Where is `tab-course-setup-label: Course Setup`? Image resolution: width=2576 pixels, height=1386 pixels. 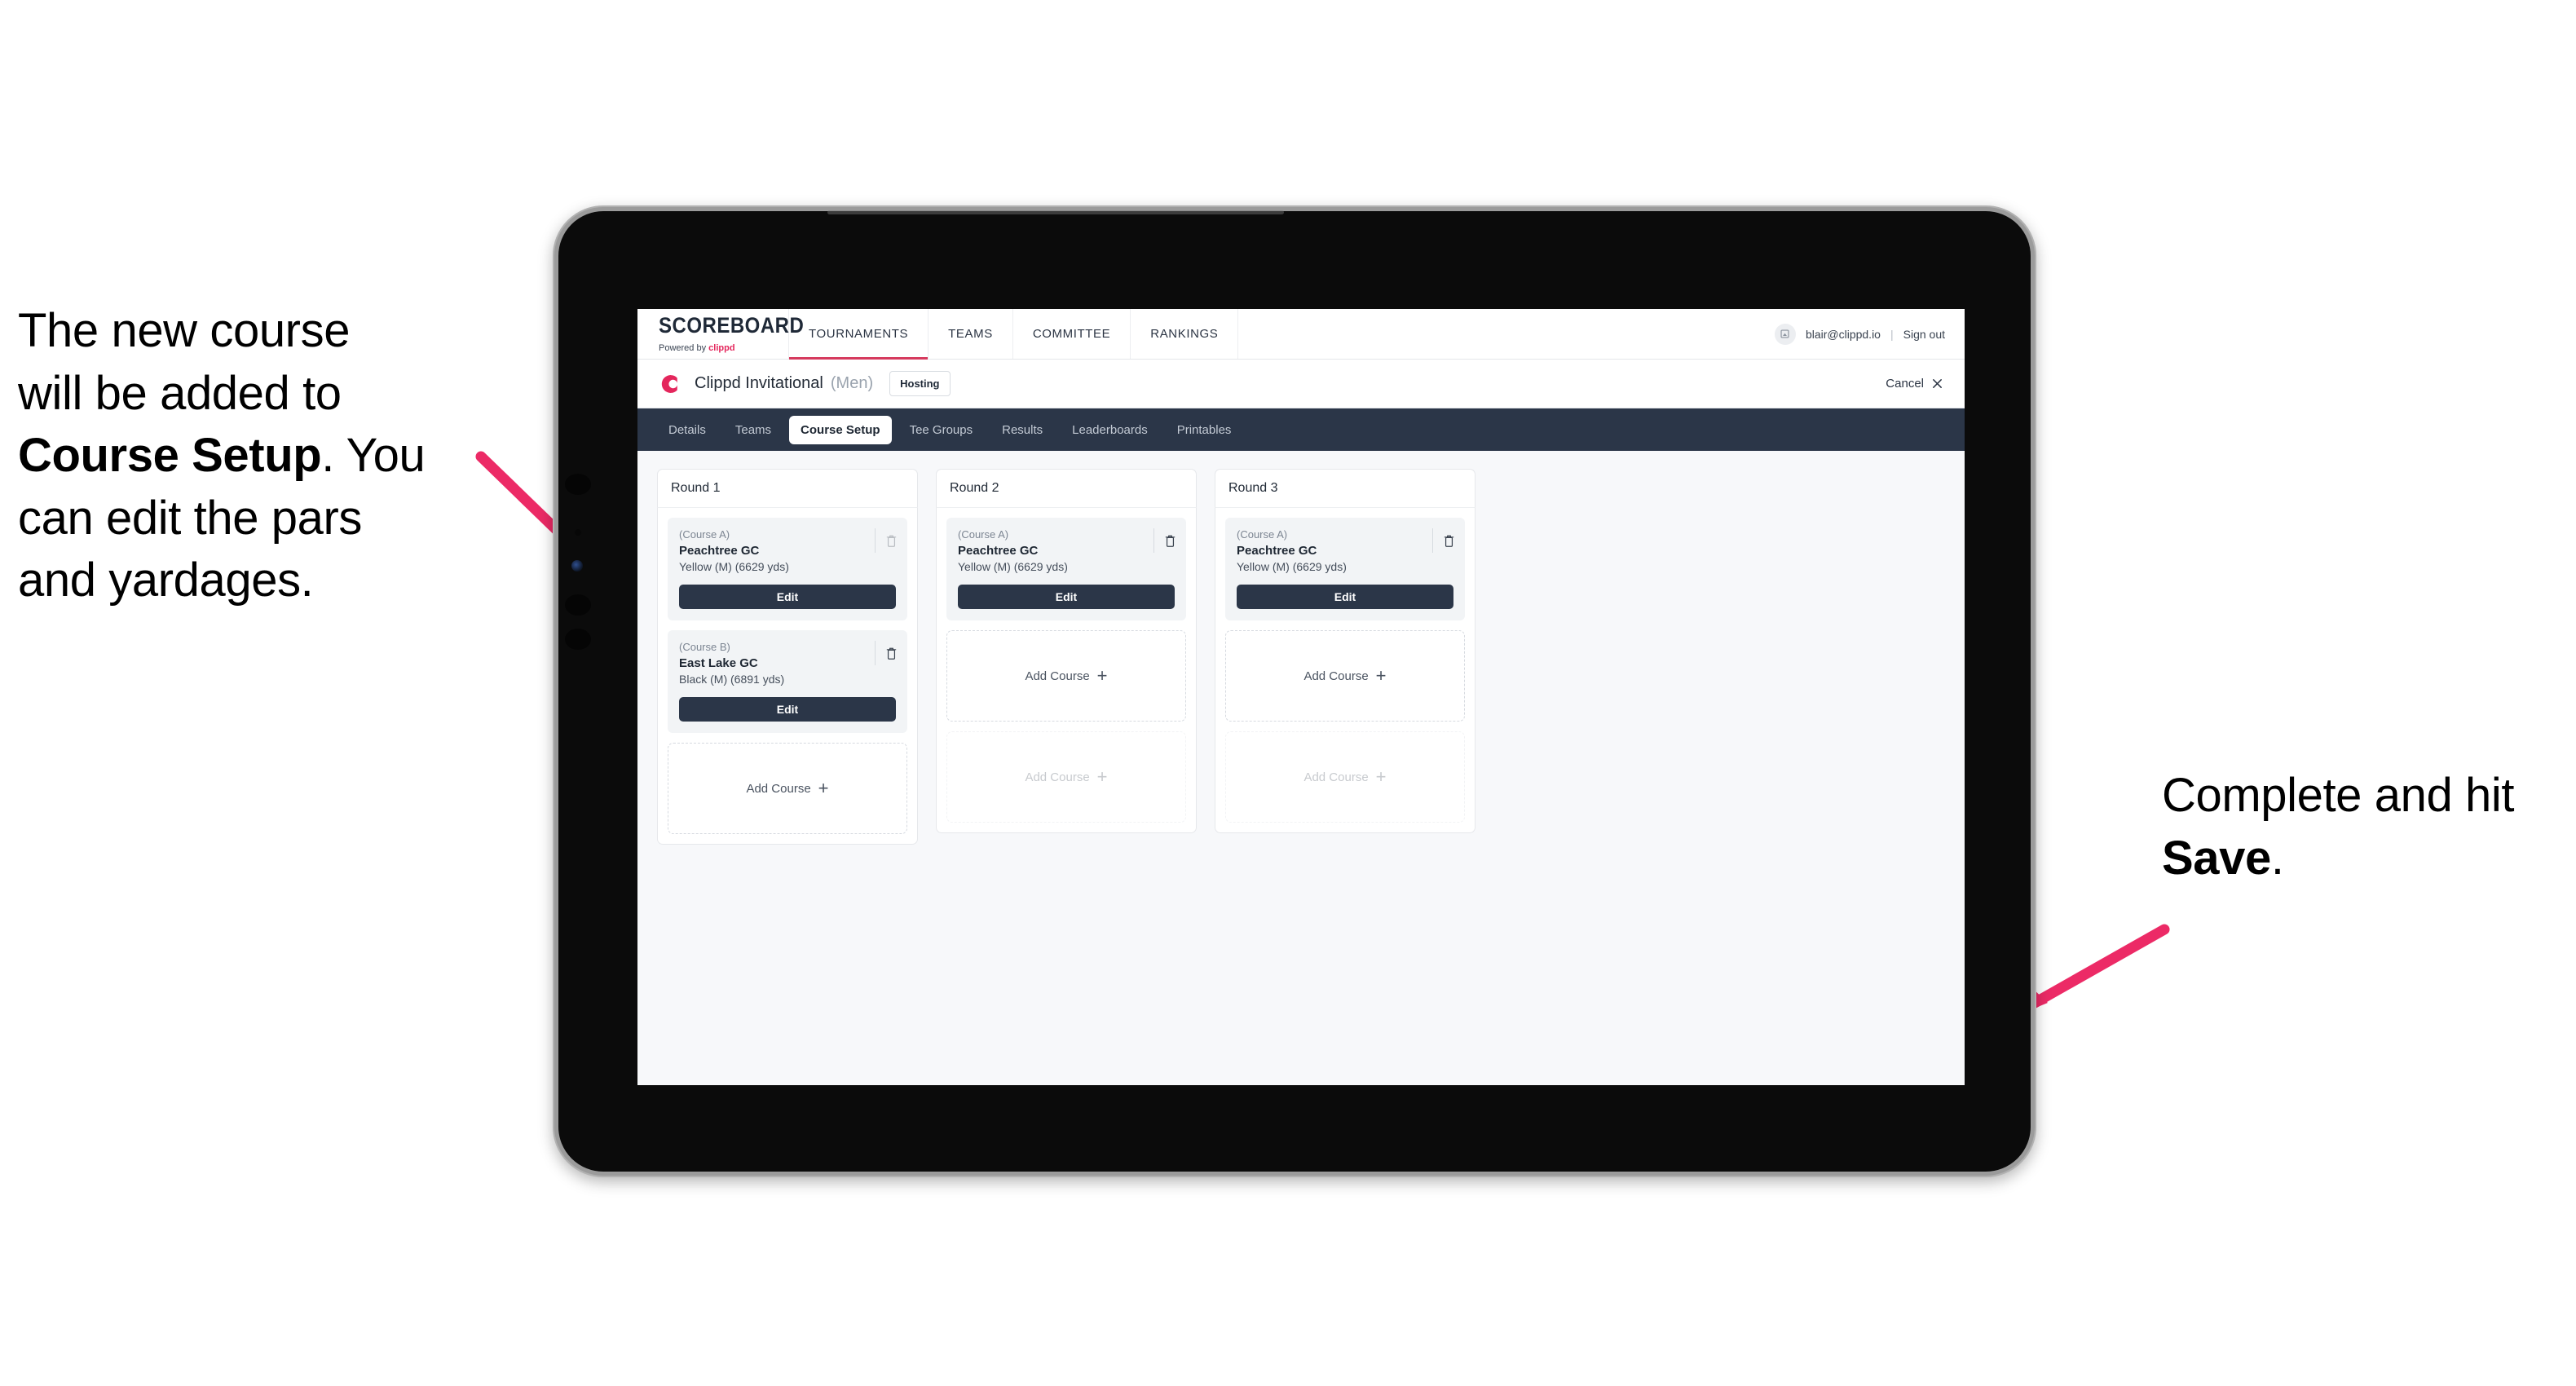
tab-course-setup-label: Course Setup is located at coordinates (840, 430).